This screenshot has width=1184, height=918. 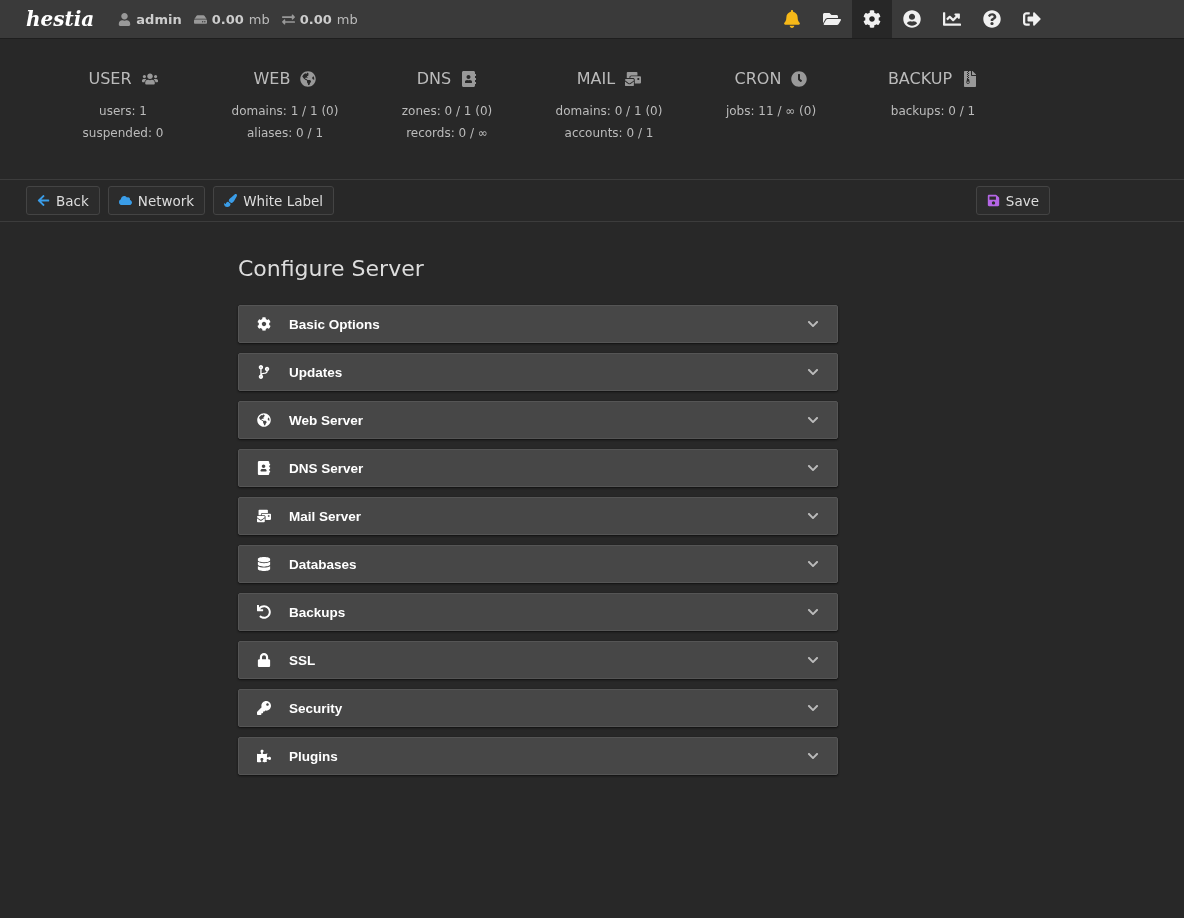 What do you see at coordinates (264, 612) in the screenshot?
I see `undo-icon` at bounding box center [264, 612].